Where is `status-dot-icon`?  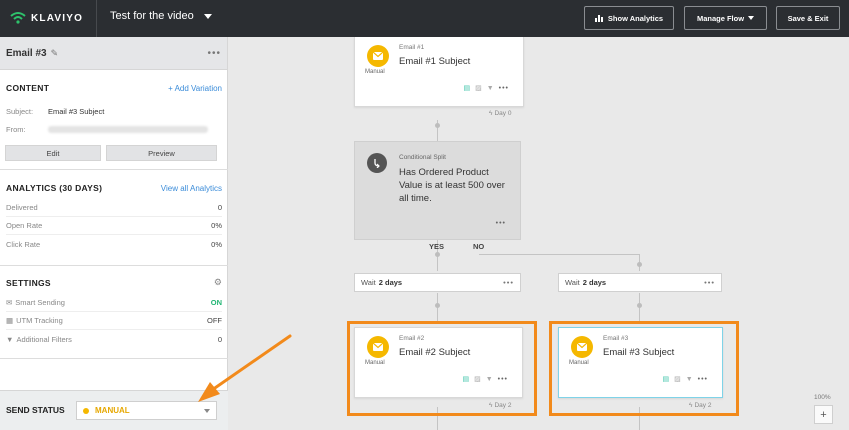
status-dot-icon is located at coordinates (86, 410).